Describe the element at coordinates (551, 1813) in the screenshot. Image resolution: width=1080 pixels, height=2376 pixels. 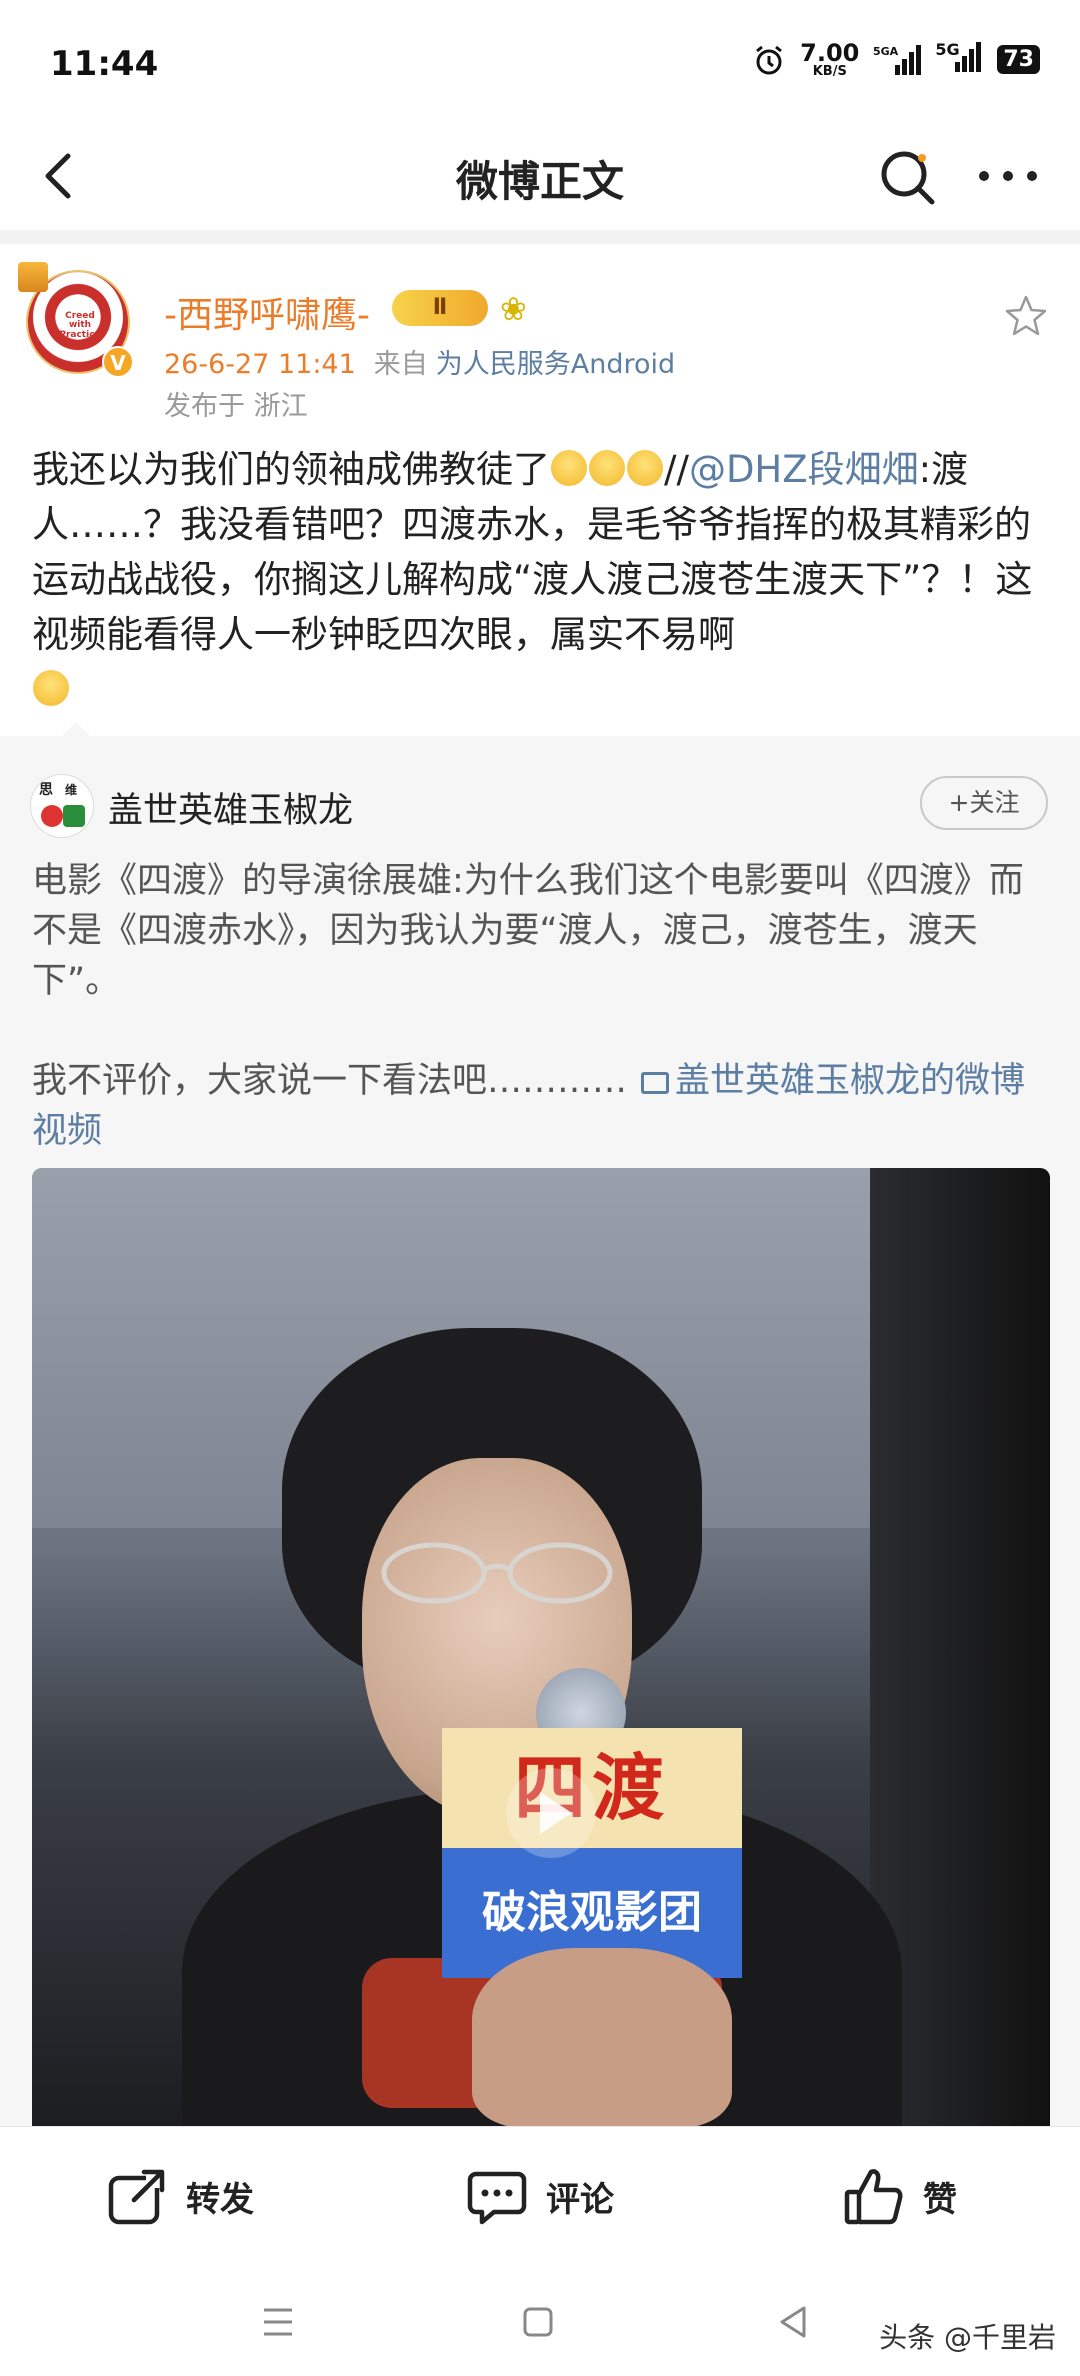
I see `play-icon` at that location.